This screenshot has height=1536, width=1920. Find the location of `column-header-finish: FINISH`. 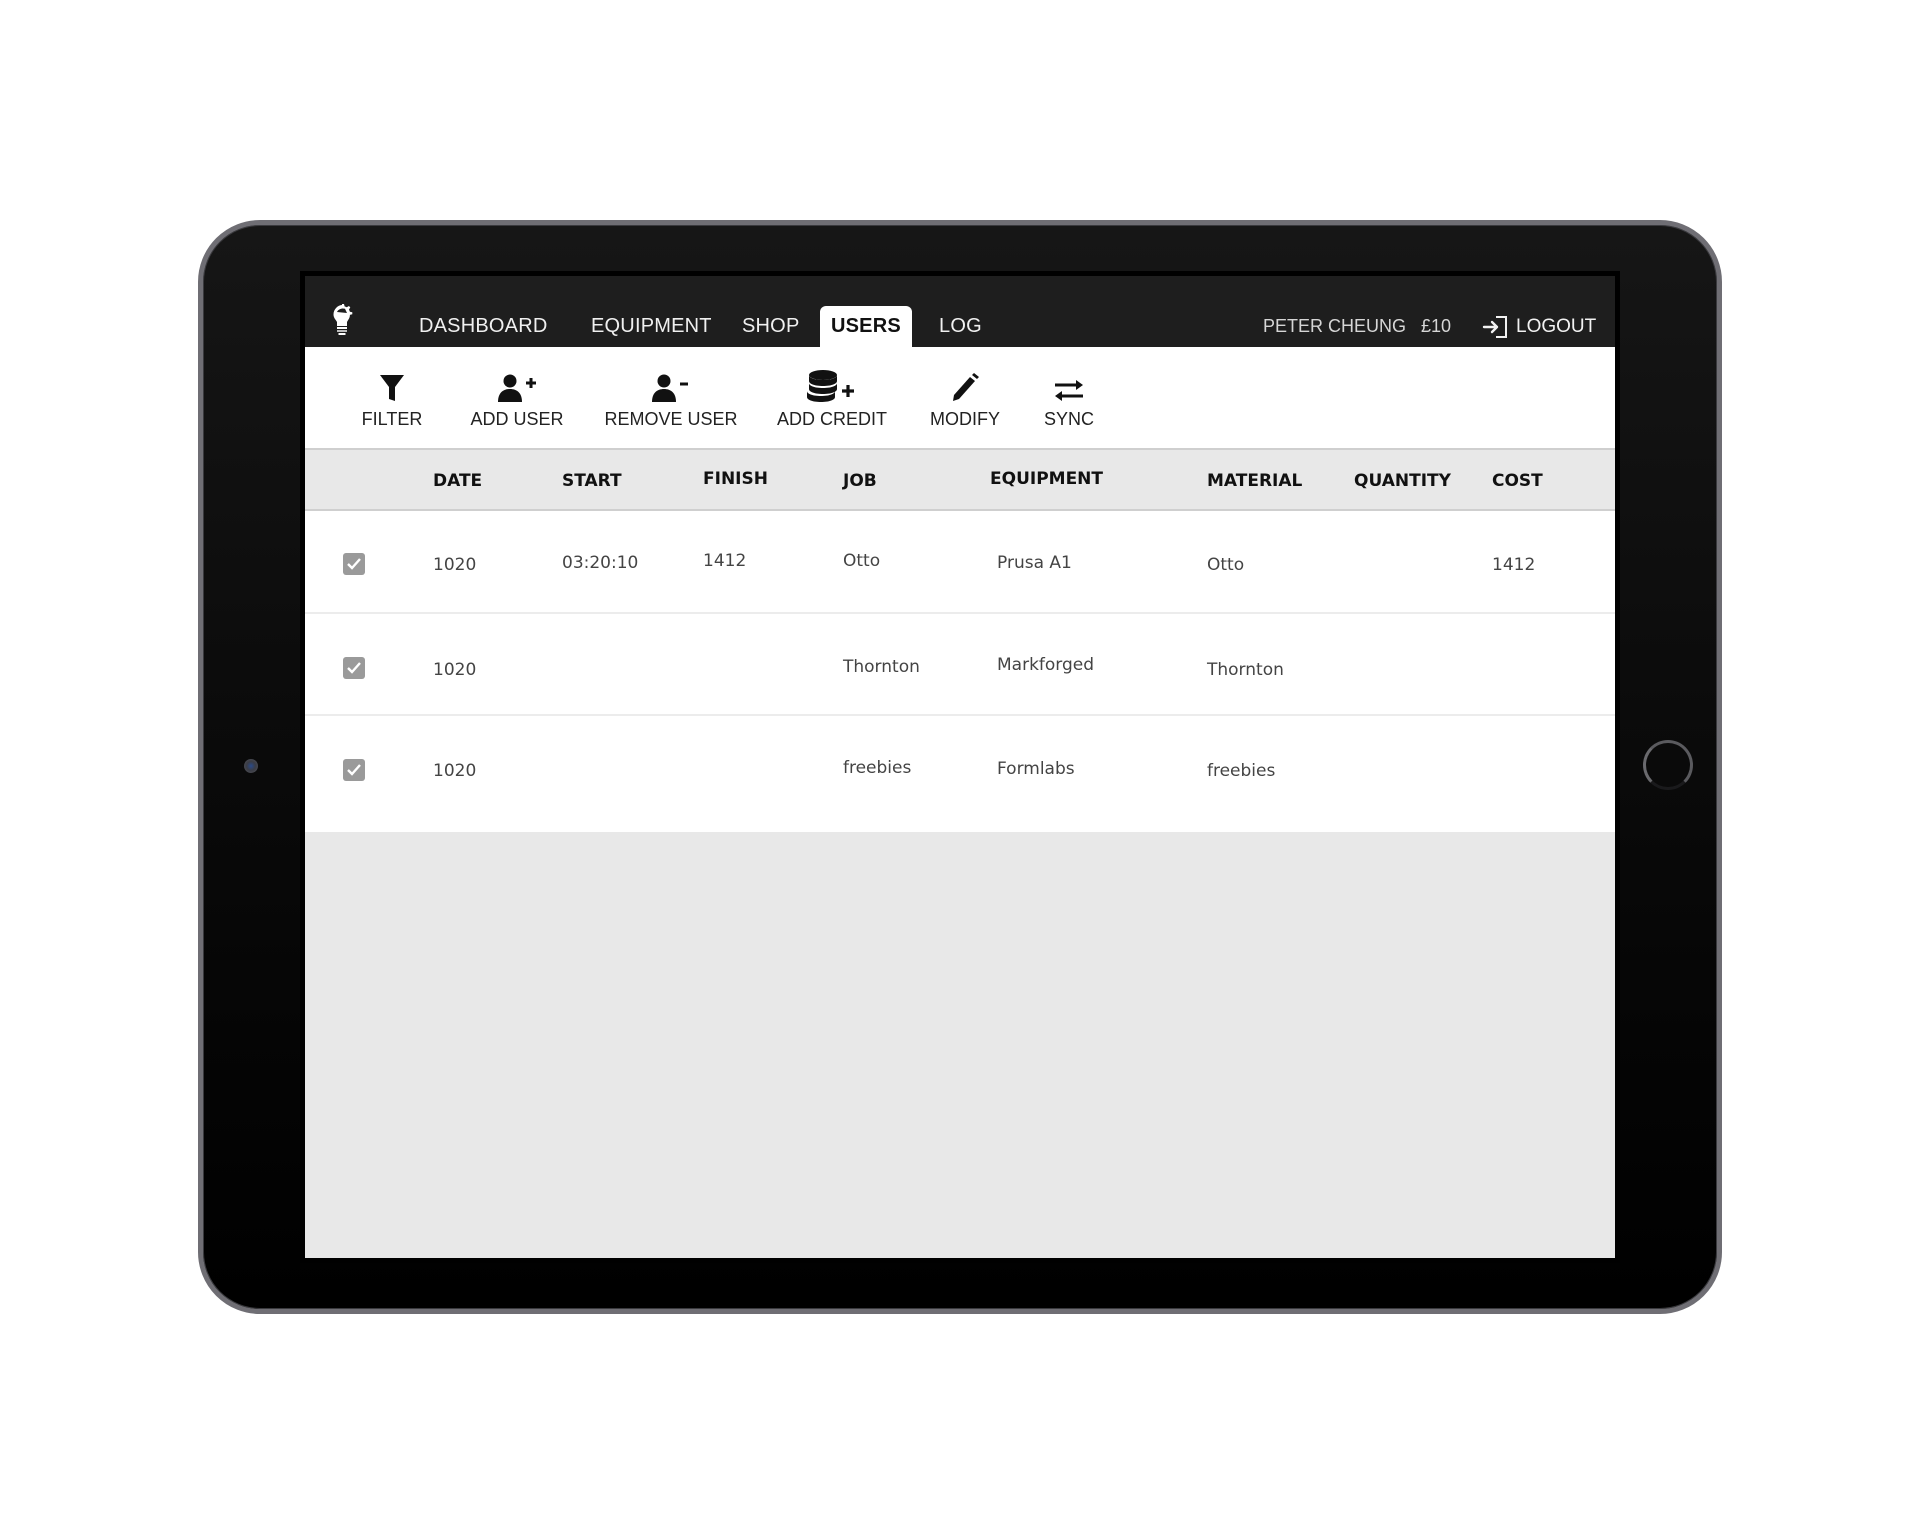

column-header-finish: FINISH is located at coordinates (735, 479).